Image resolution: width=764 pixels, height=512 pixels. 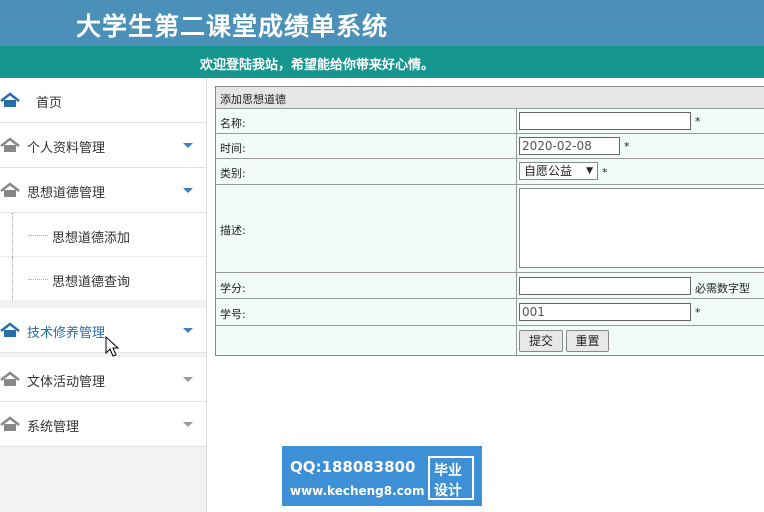 I want to click on watermark-banner: QQ:188083800 www.kecheng8.com 毕业 设计, so click(x=382, y=476).